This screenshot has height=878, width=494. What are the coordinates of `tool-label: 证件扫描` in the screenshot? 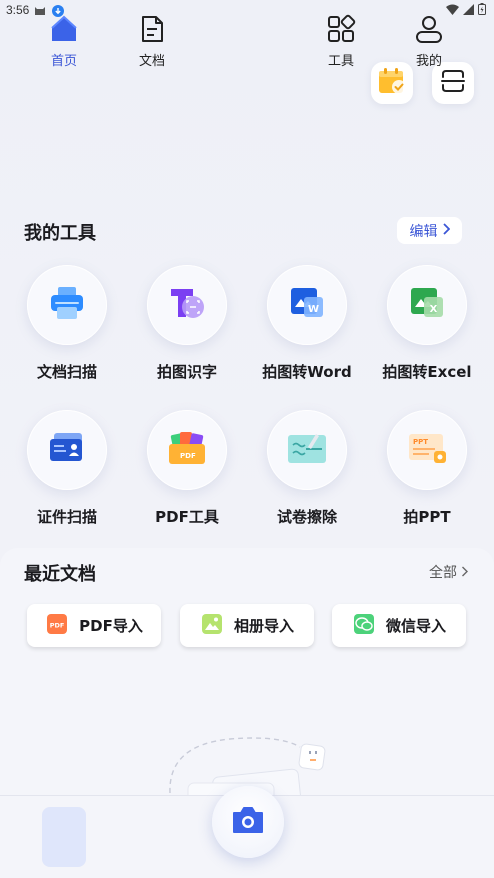 It's located at (66, 517).